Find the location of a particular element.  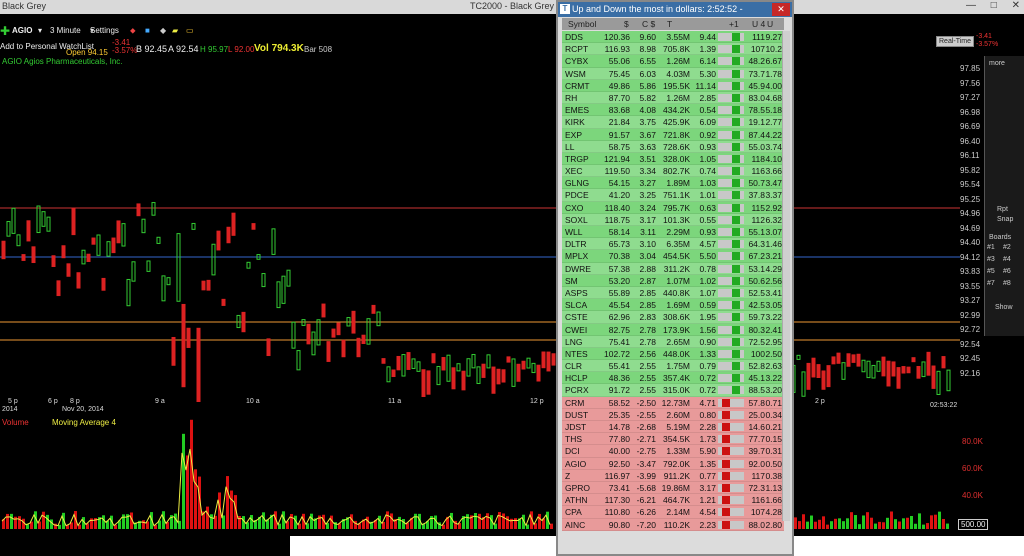

table-row: CSTE 62.96 2.83 308.6K 1.95 59.7 3.22 is located at coordinates (673, 317).